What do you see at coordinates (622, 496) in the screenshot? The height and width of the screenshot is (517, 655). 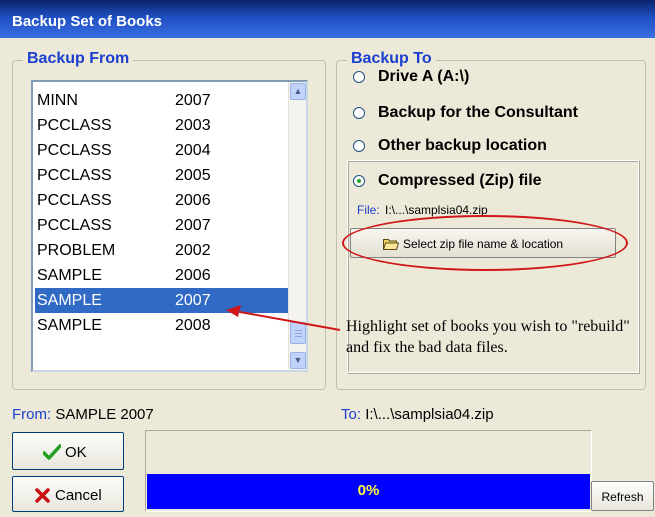 I see `refresh-button: Refresh` at bounding box center [622, 496].